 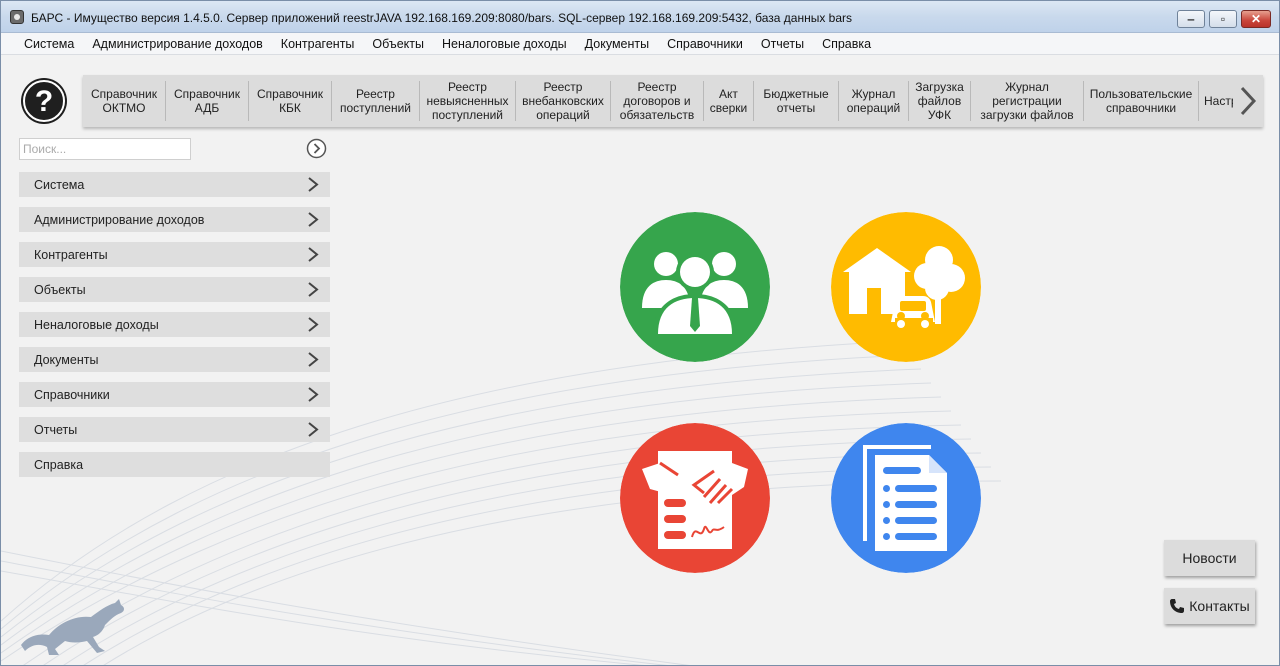 I want to click on question-mark-icon: ?, so click(x=44, y=101).